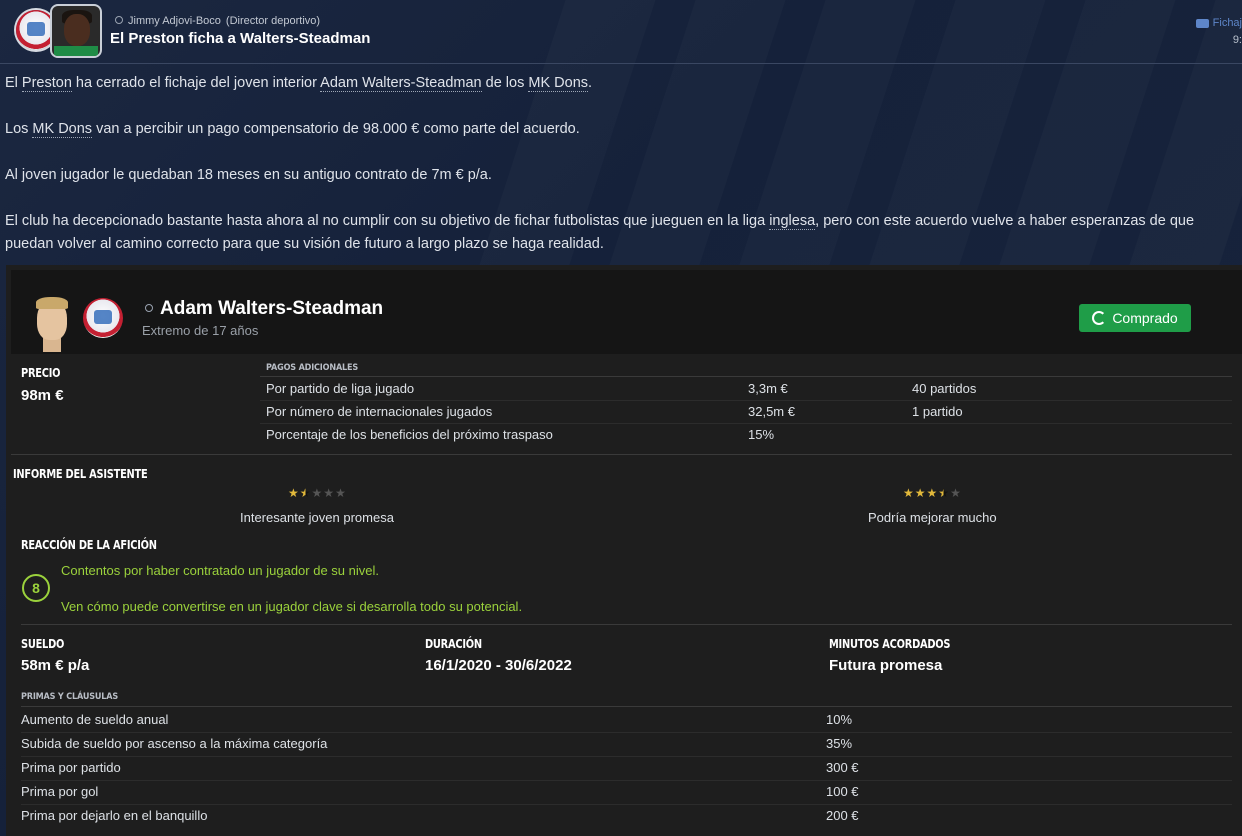 The image size is (1242, 836). Describe the element at coordinates (43, 644) in the screenshot. I see `wage-label: SUELDO` at that location.